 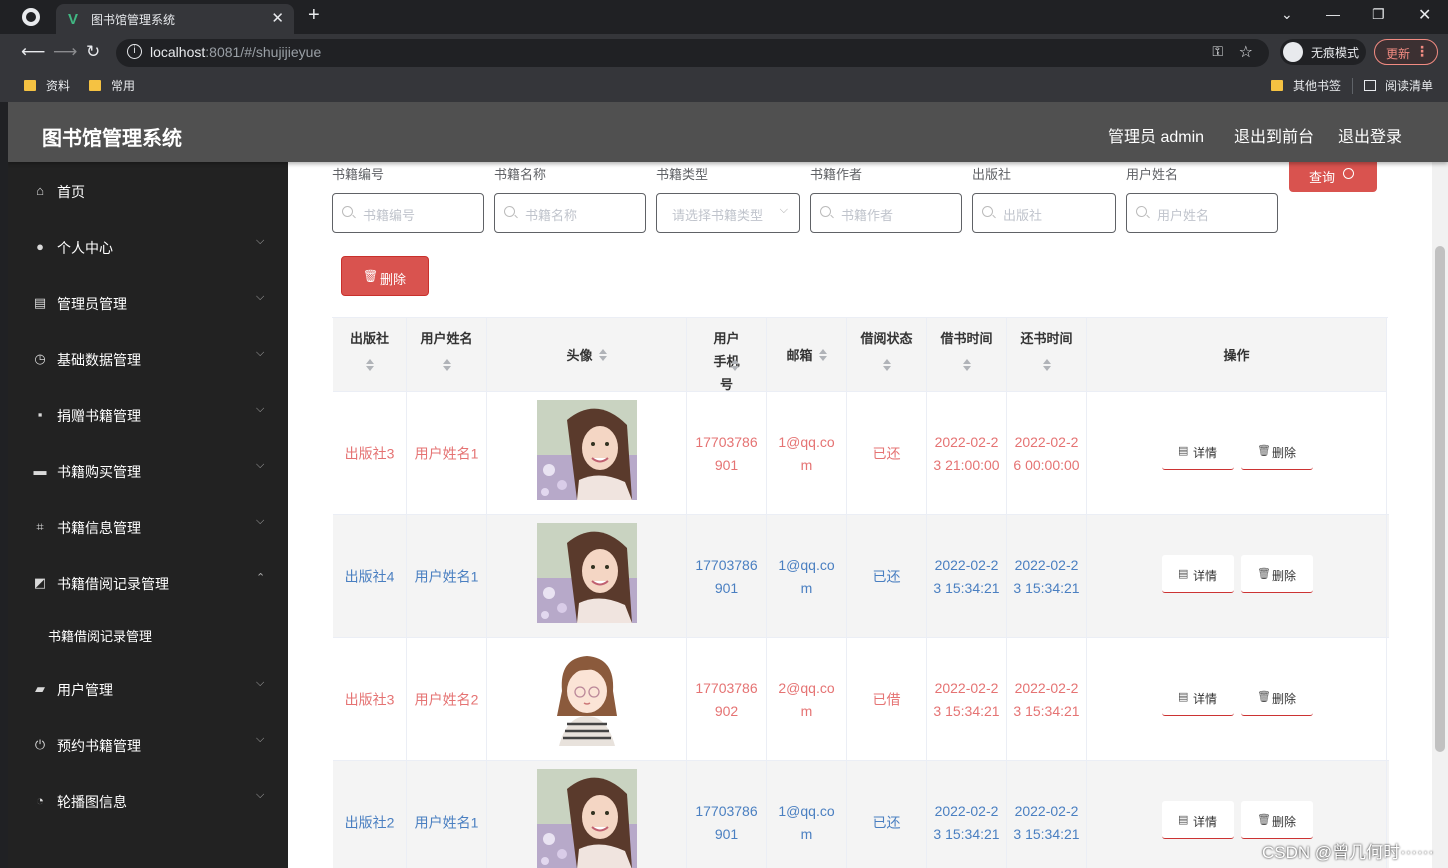 What do you see at coordinates (277, 18) in the screenshot?
I see `close-tab-icon: ✕` at bounding box center [277, 18].